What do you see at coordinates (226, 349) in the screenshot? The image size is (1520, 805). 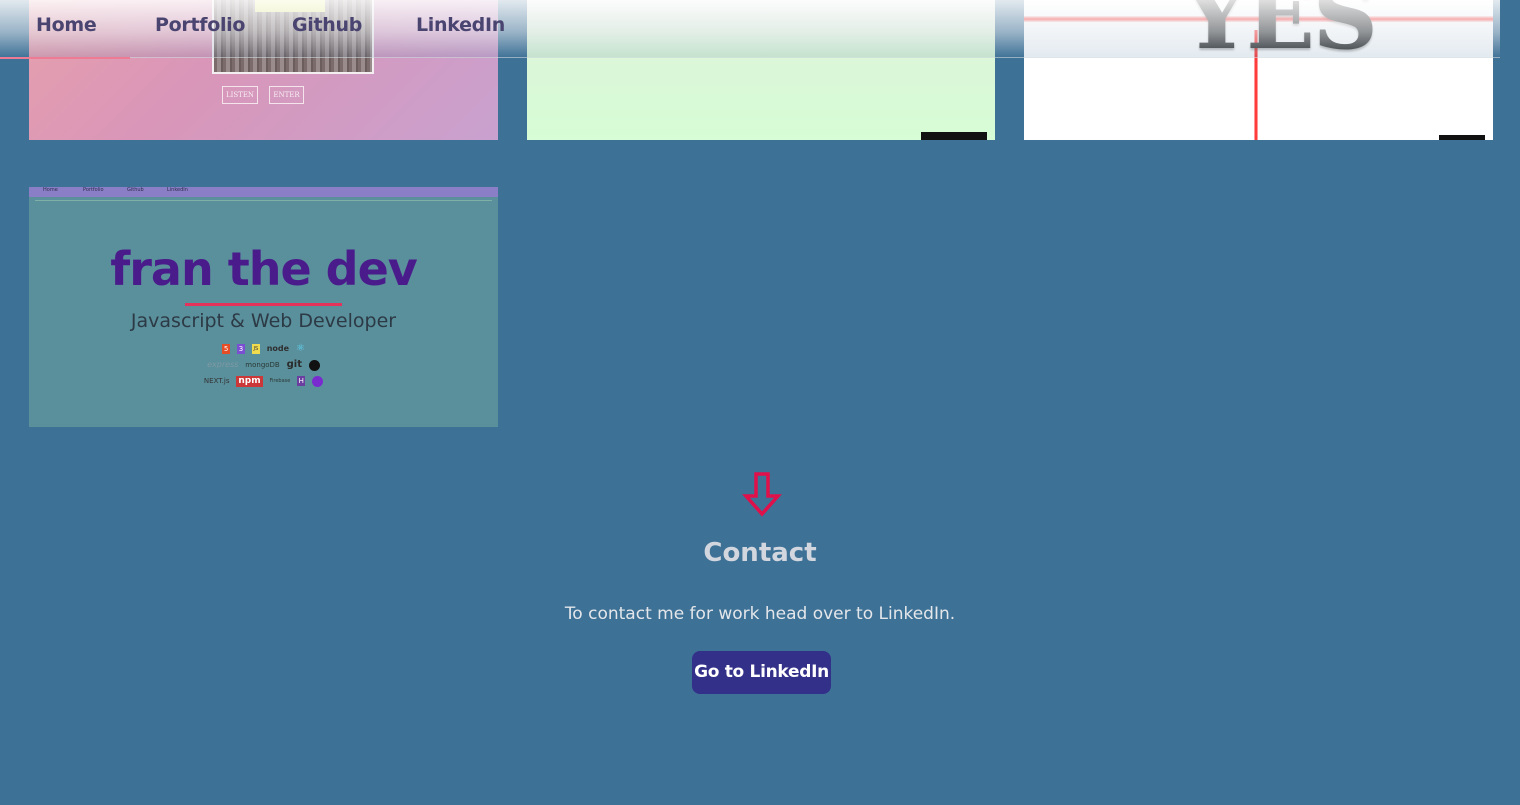 I see `html5-icon: 5` at bounding box center [226, 349].